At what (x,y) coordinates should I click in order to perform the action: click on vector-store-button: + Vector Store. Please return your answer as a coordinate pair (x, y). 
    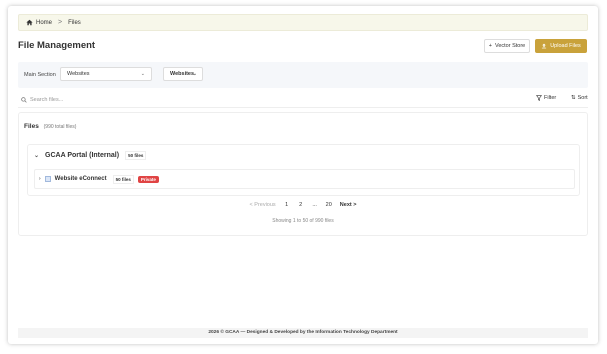
    Looking at the image, I should click on (507, 46).